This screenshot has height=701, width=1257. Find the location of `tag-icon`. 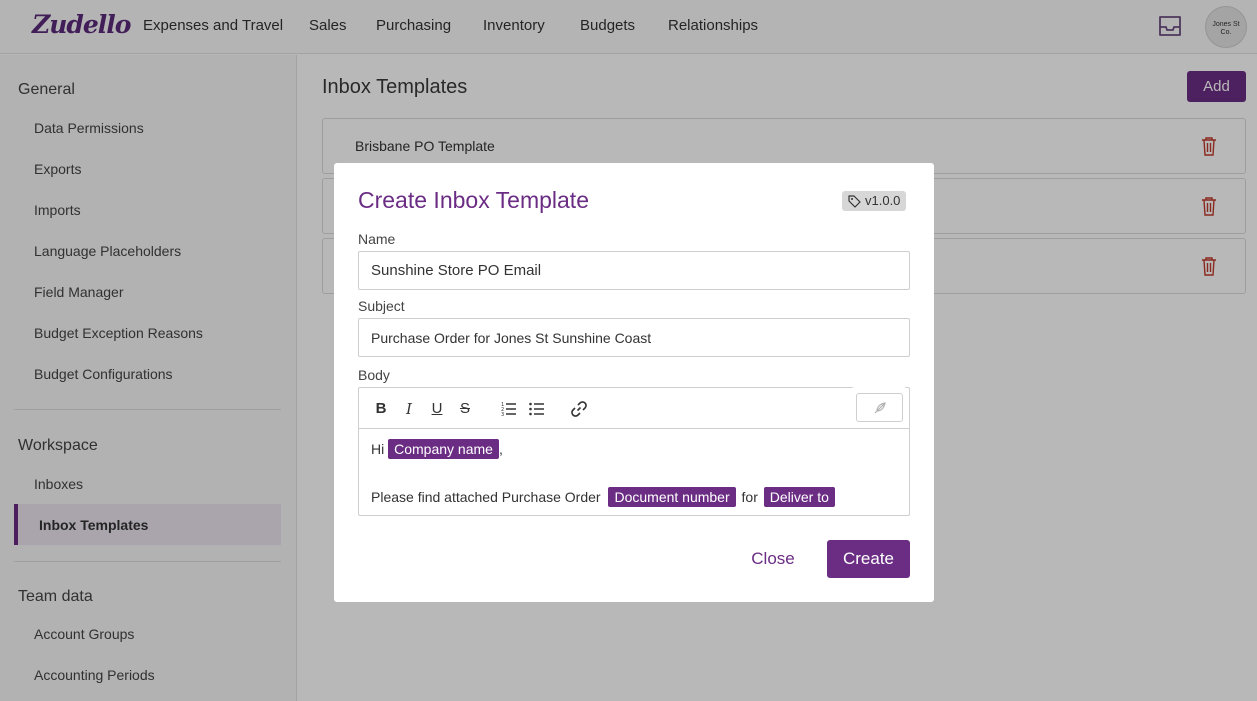

tag-icon is located at coordinates (854, 201).